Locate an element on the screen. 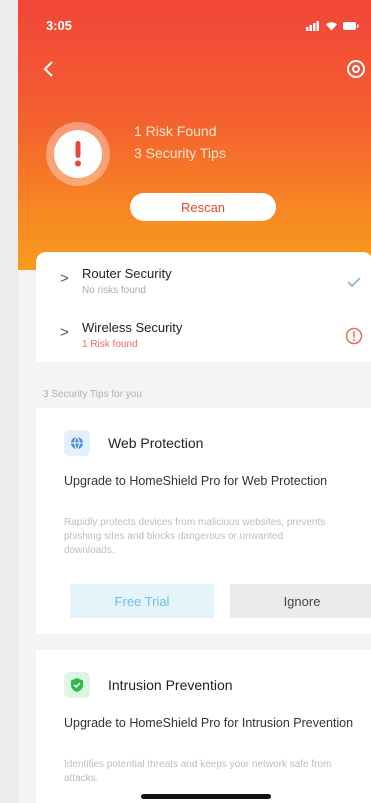 This screenshot has width=371, height=803. web-protection-icon is located at coordinates (77, 443).